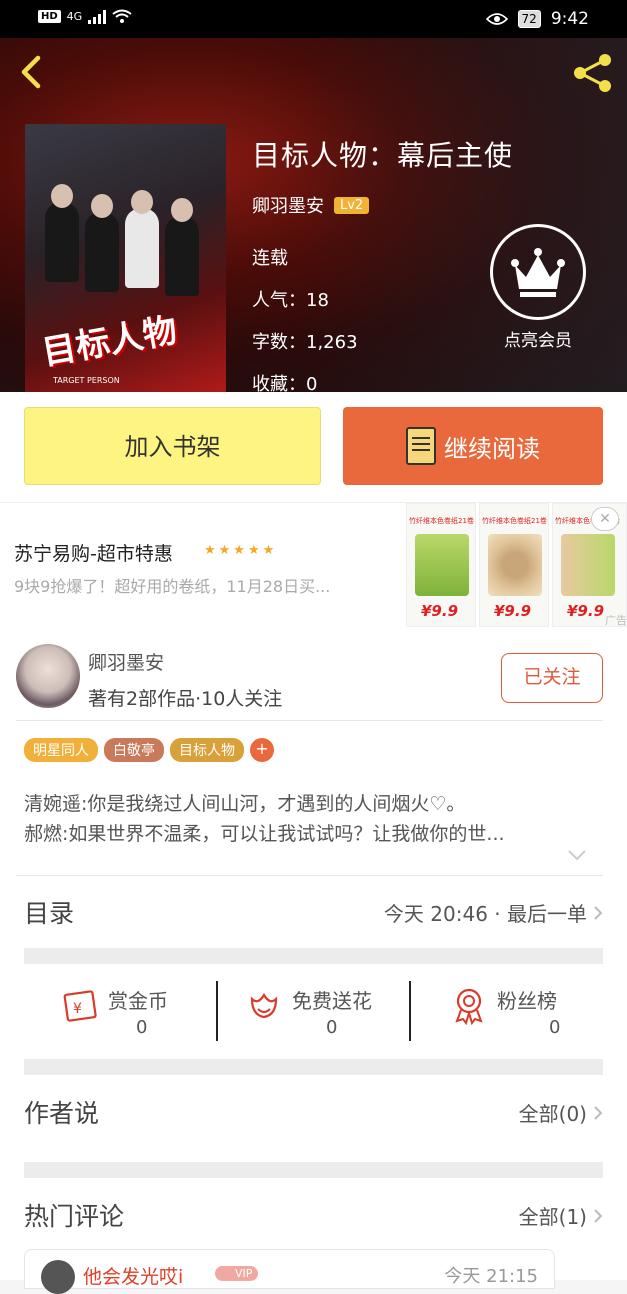 The image size is (627, 1294). What do you see at coordinates (245, 804) in the screenshot?
I see `synopsis-line: 清婉遥:你是我绕过人间山河，才遇到的人间烟火♡。` at bounding box center [245, 804].